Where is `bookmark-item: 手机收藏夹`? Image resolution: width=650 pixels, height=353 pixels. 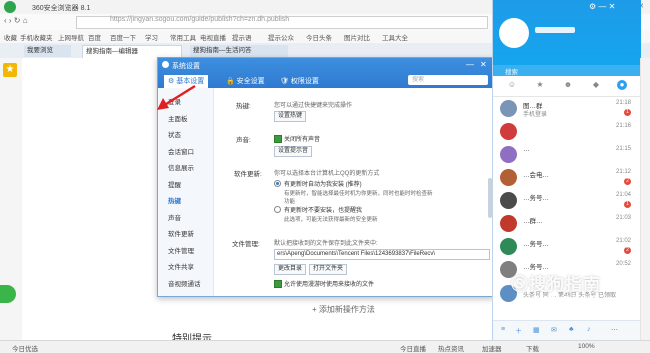
bookmark-item: 手机收藏夹 is located at coordinates (36, 37).